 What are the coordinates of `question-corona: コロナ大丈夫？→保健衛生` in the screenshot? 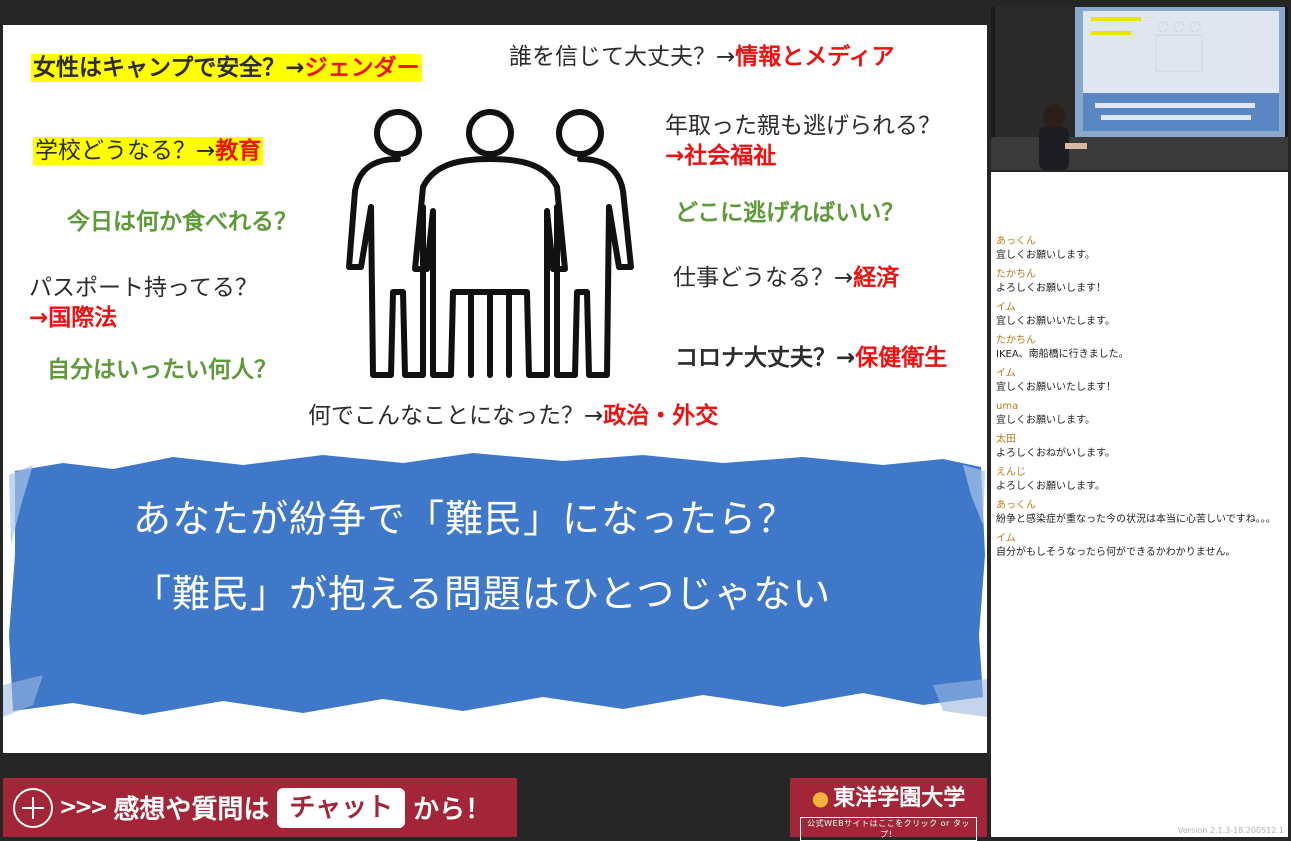 It's located at (811, 358).